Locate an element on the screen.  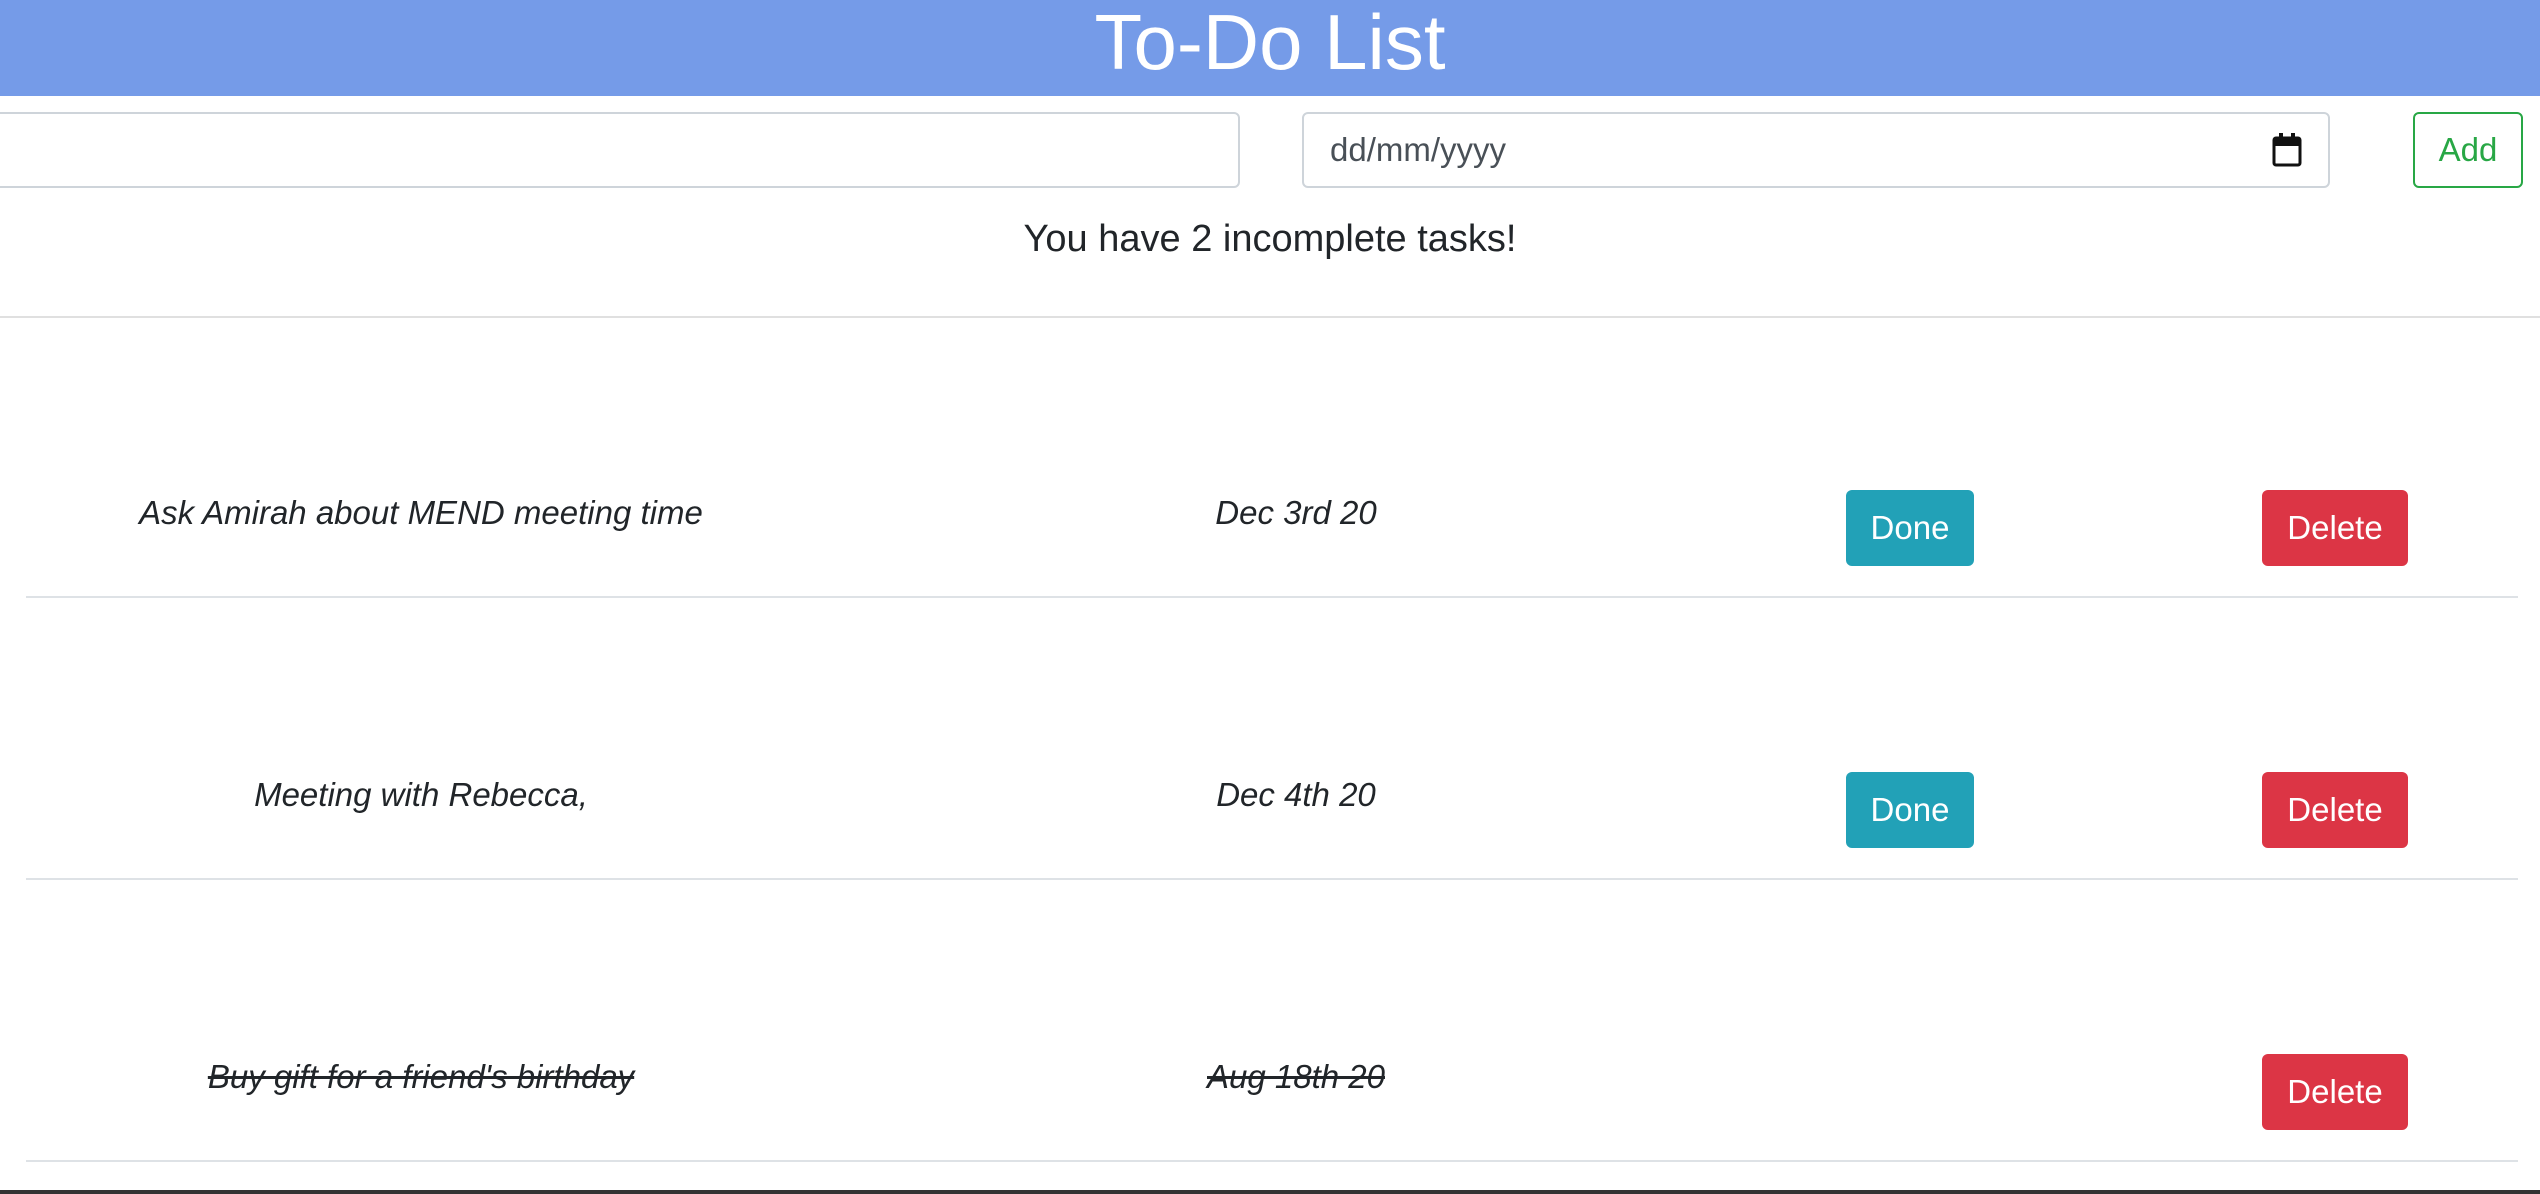
task-name: Buy gift for a friend's birthday is located at coordinates (421, 1076).